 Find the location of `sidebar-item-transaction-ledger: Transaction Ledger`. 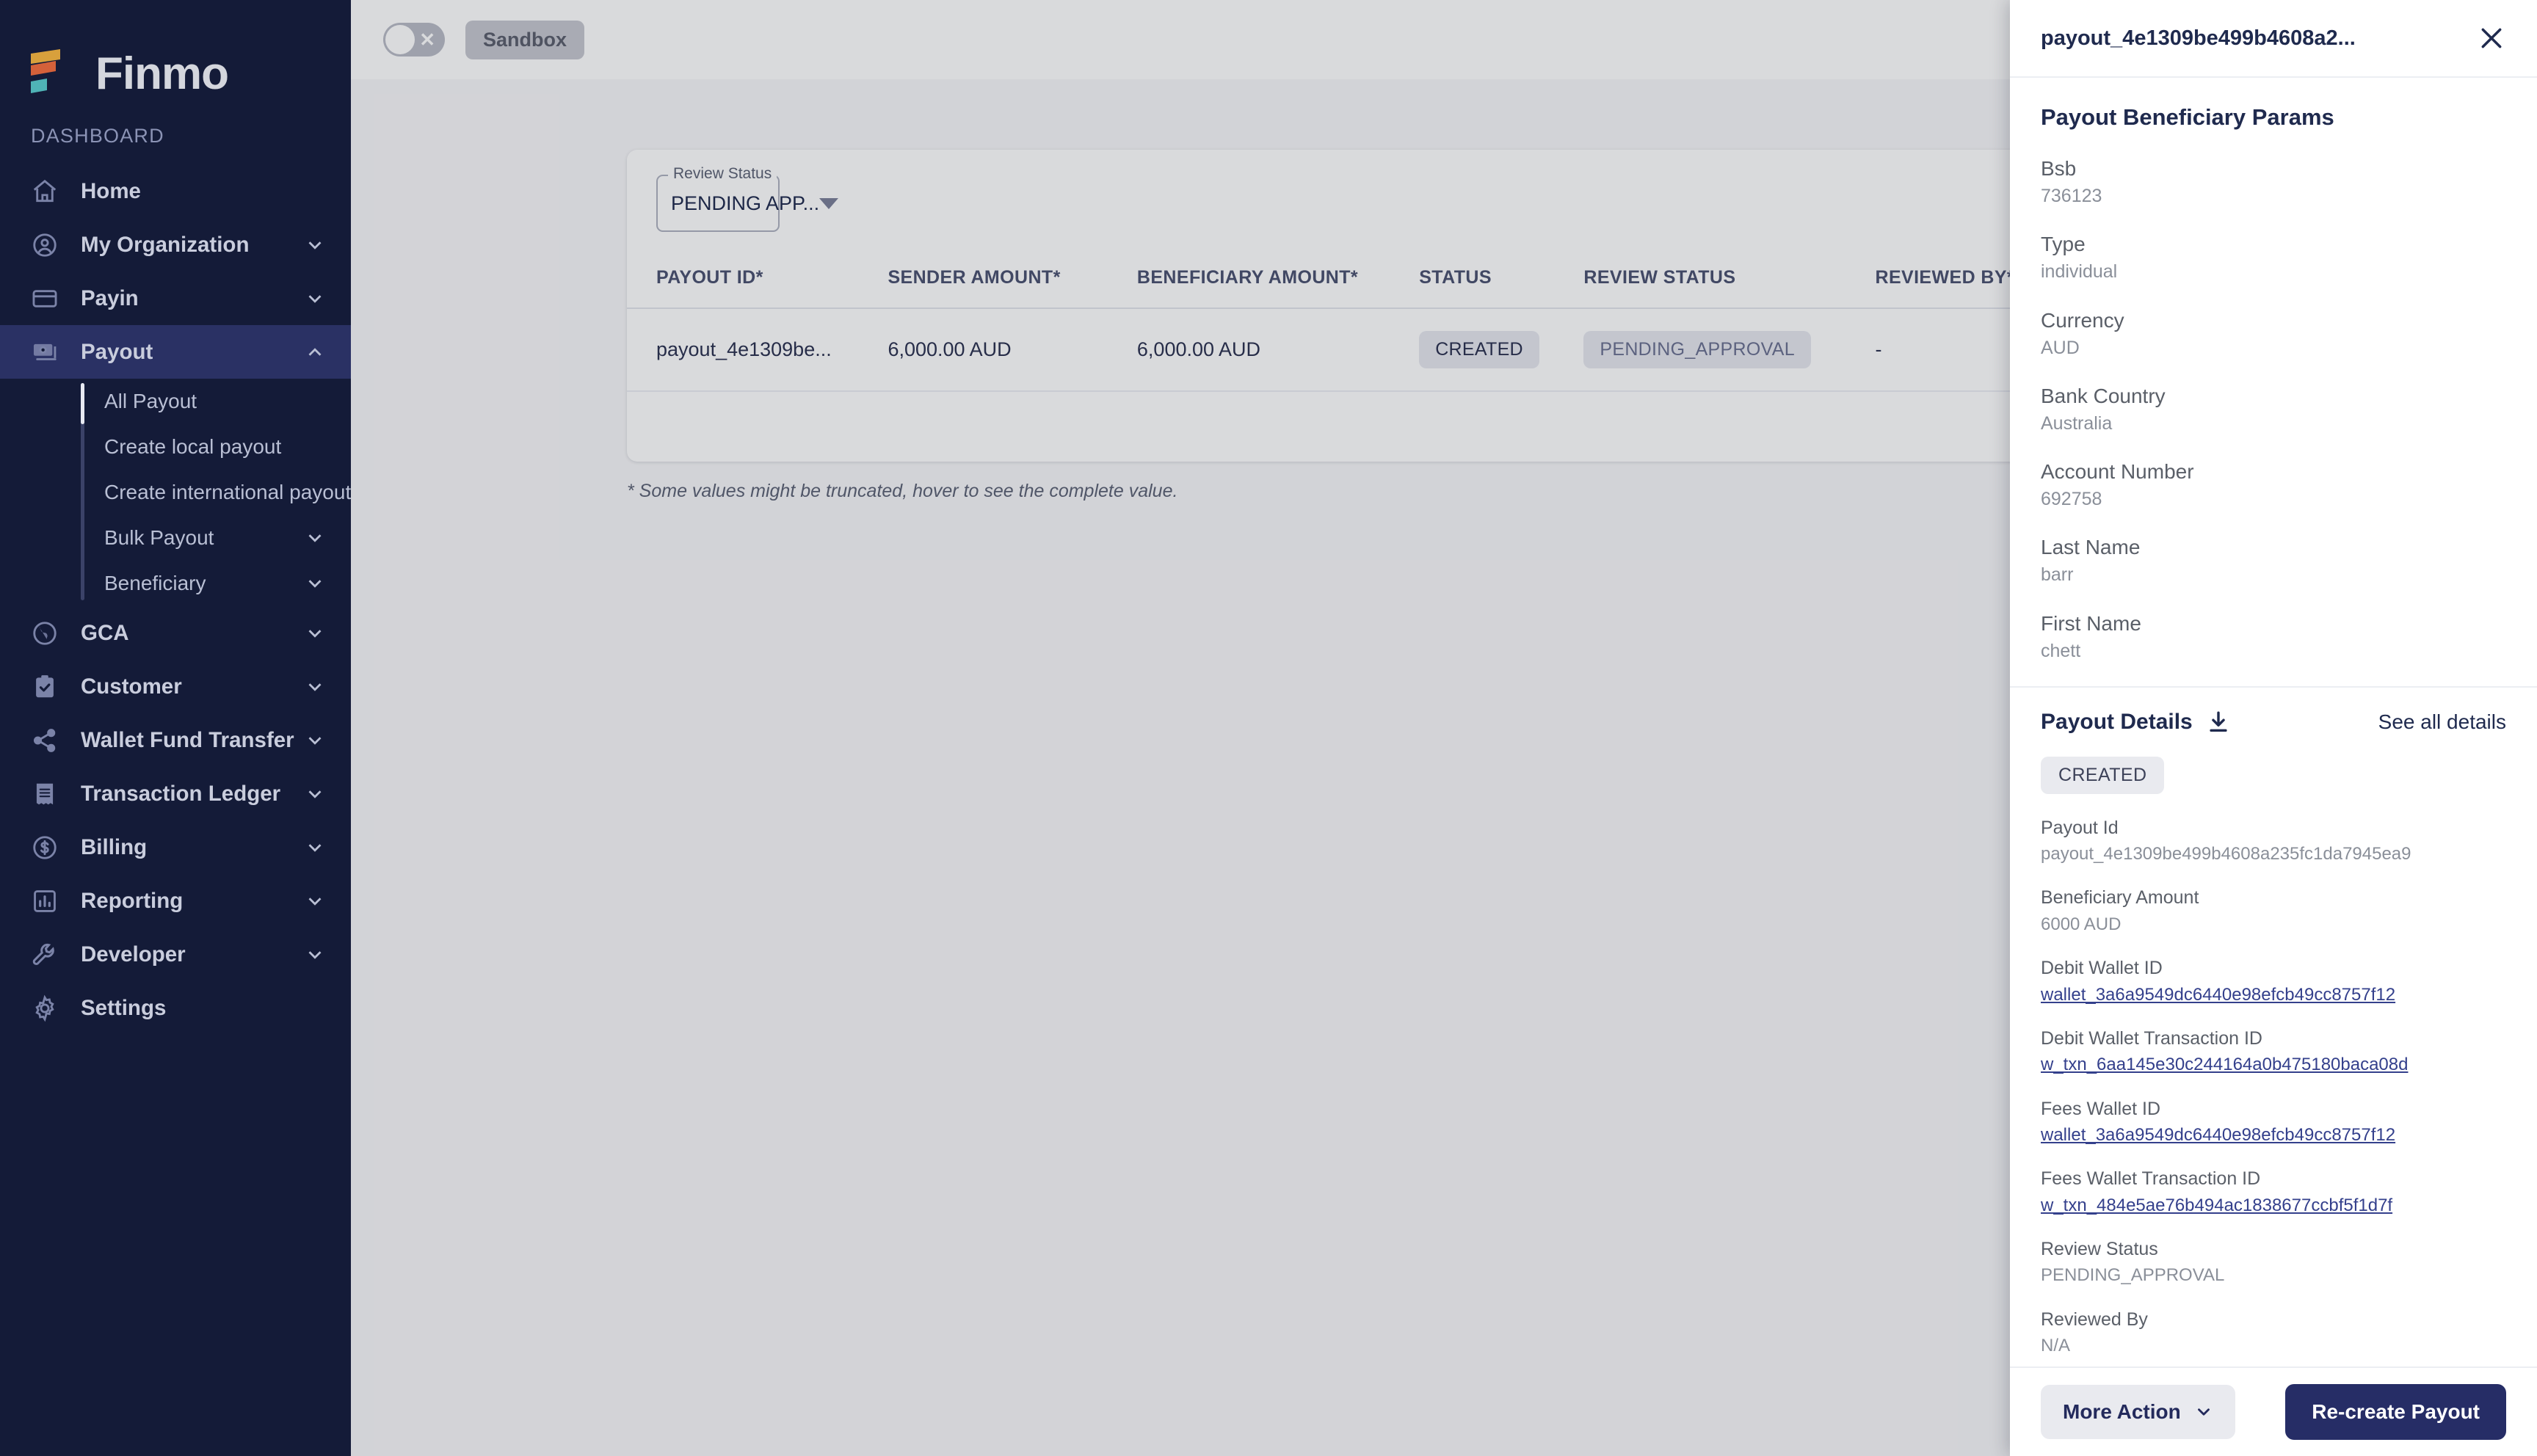

sidebar-item-transaction-ledger: Transaction Ledger is located at coordinates (175, 793).